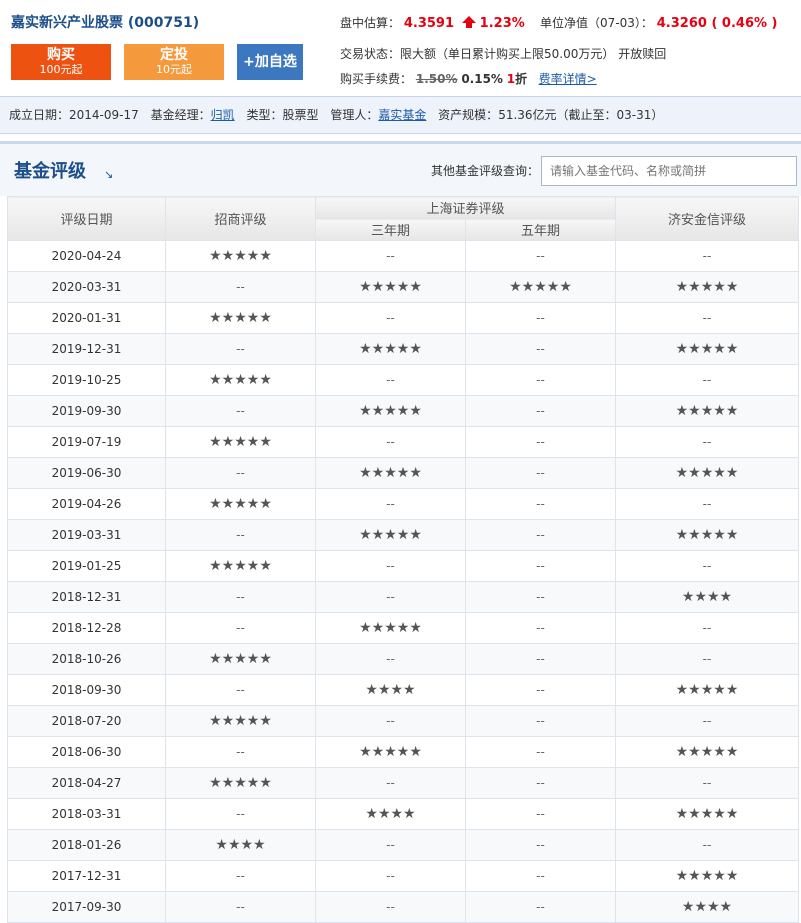 The height and width of the screenshot is (923, 801). Describe the element at coordinates (669, 171) in the screenshot. I see `fund-search-input` at that location.